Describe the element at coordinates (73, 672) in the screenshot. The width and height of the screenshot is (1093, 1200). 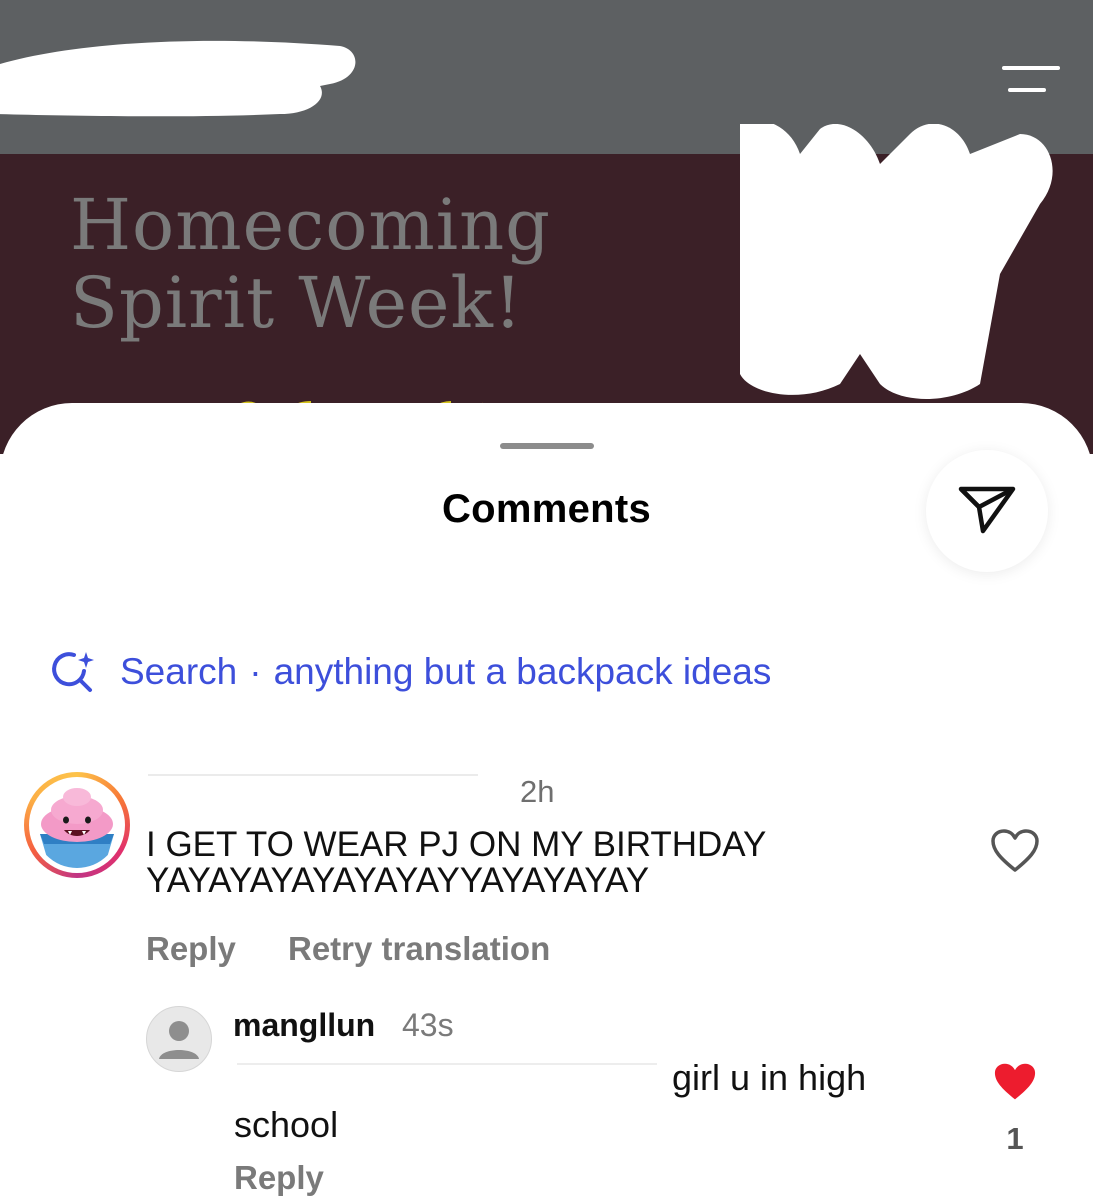
I see `search-sparkle-icon` at that location.